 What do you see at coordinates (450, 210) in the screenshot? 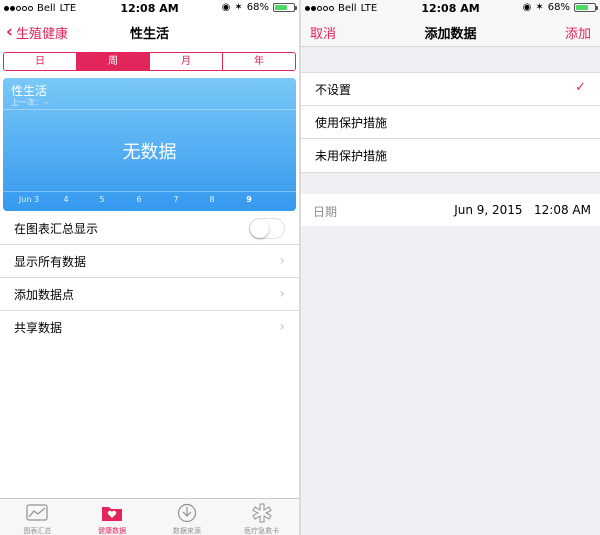
I see `date-row: 日期 Jun 9, 2015 12:08 AM` at bounding box center [450, 210].